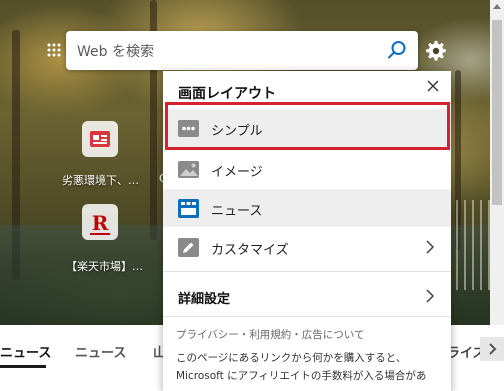 This screenshot has width=504, height=391. What do you see at coordinates (25, 351) in the screenshot?
I see `tab-news: ニュース` at bounding box center [25, 351].